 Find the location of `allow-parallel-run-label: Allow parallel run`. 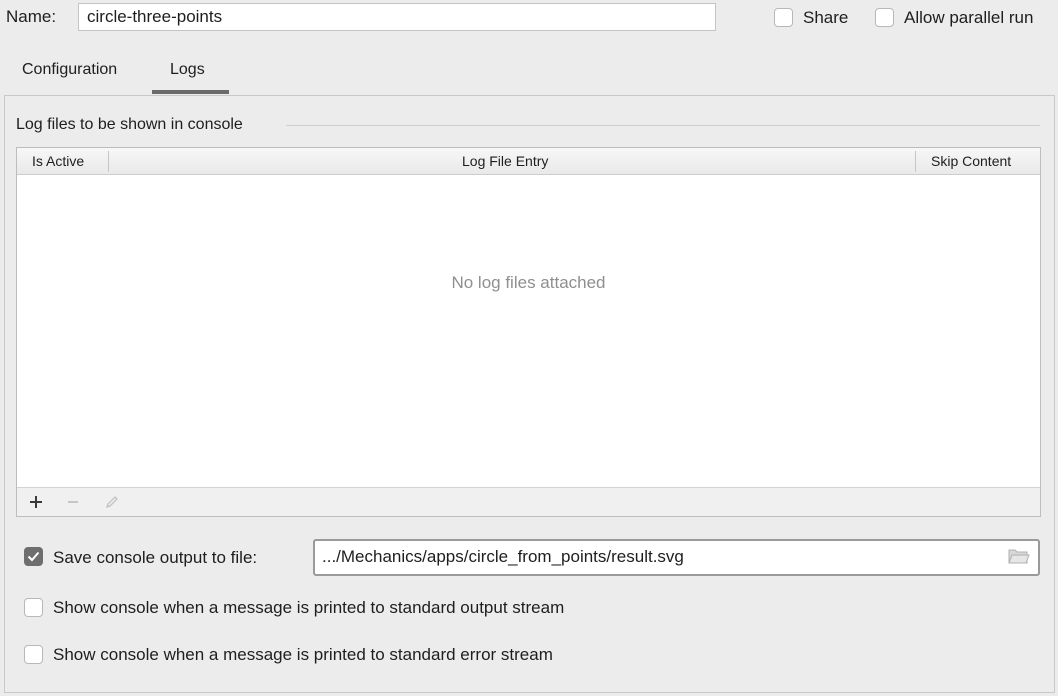

allow-parallel-run-label: Allow parallel run is located at coordinates (969, 17).